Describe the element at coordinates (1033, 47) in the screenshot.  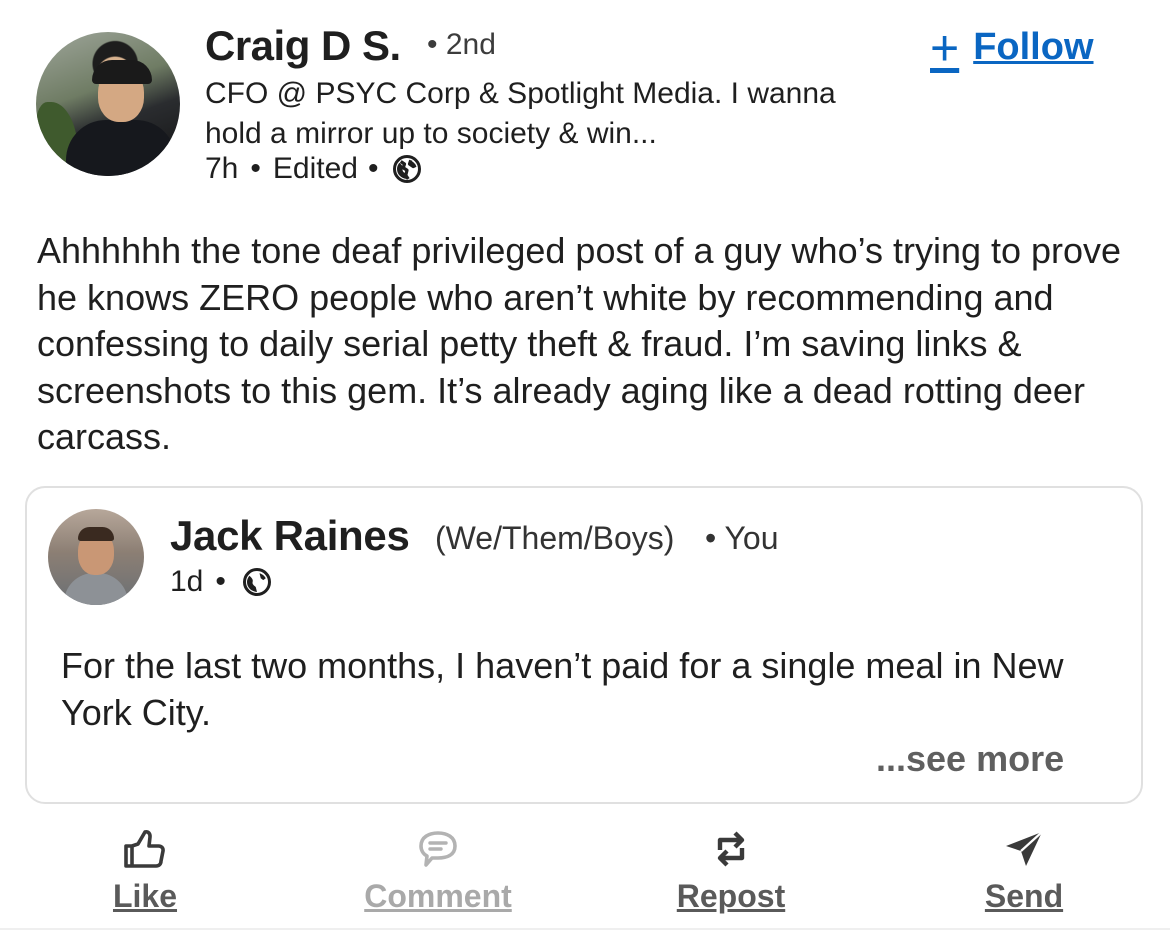
I see `follow-label: Follow` at that location.